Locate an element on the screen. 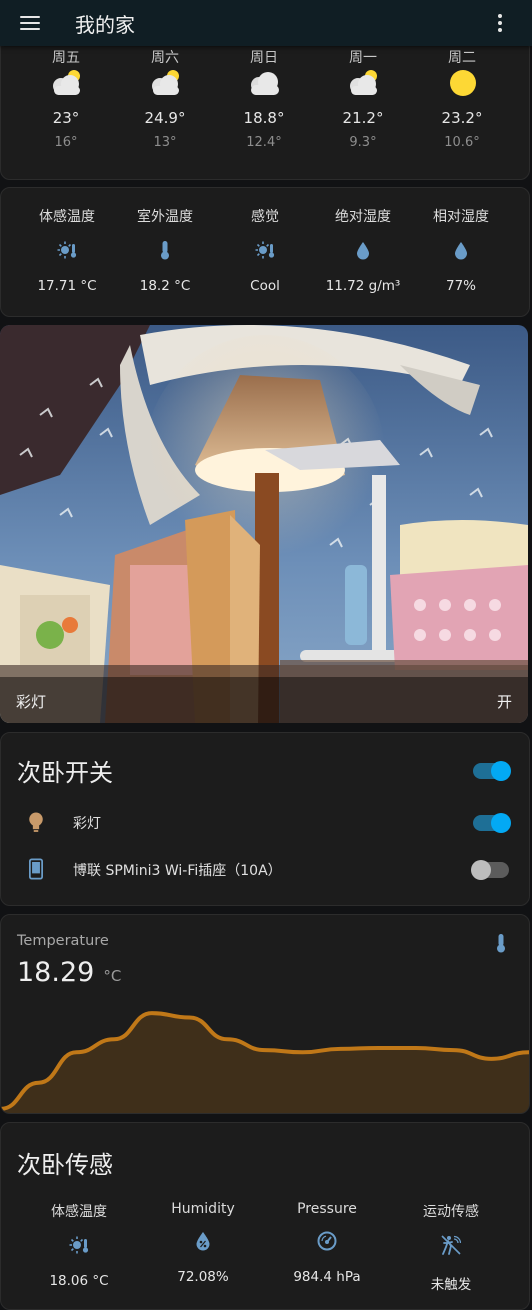  sensor-unit: °C is located at coordinates (112, 976).